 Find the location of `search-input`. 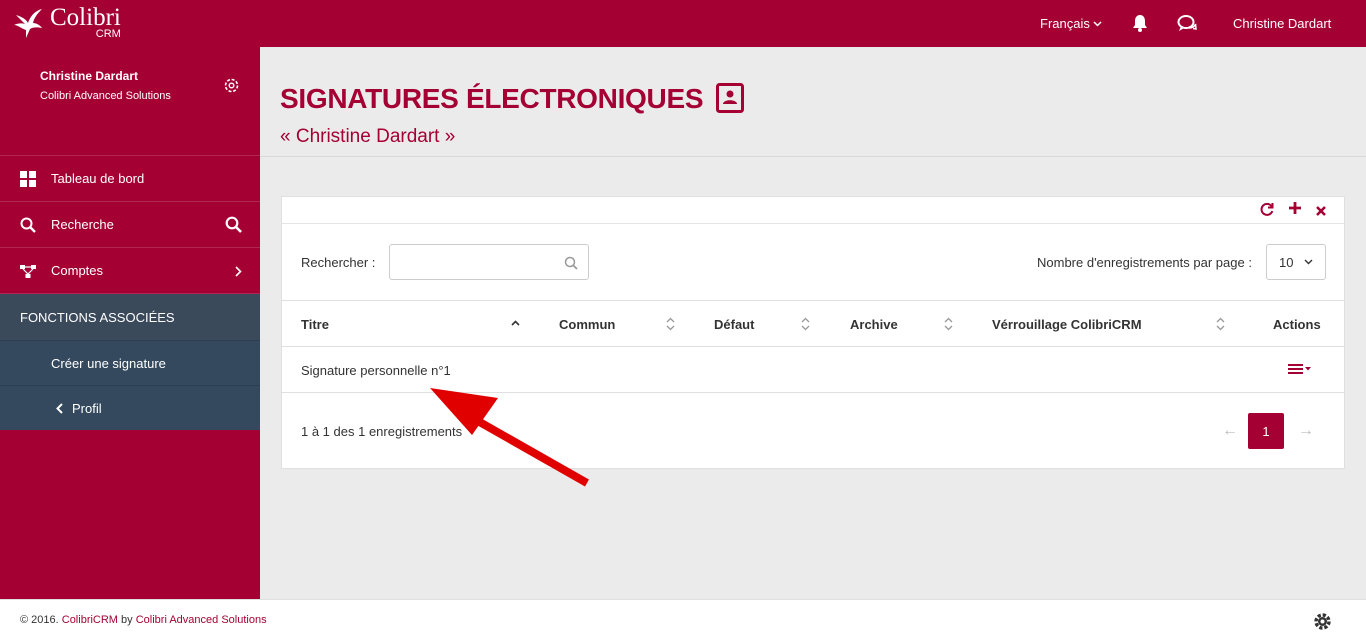

search-input is located at coordinates (470, 262).